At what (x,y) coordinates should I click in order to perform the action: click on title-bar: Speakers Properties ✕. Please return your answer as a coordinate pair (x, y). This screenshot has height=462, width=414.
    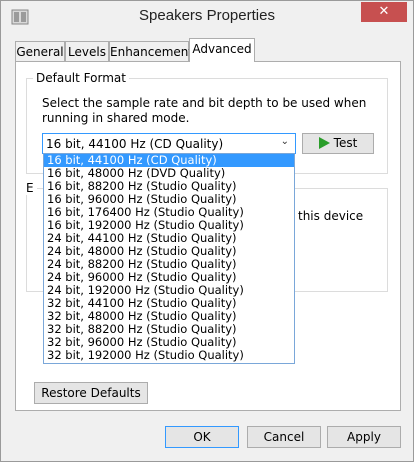
    Looking at the image, I should click on (207, 17).